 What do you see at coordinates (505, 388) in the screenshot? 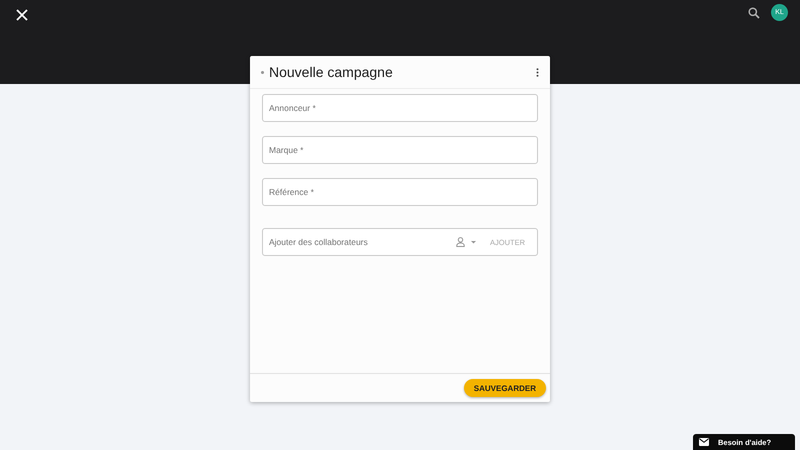
I see `save-button: SAUVEGARDER` at bounding box center [505, 388].